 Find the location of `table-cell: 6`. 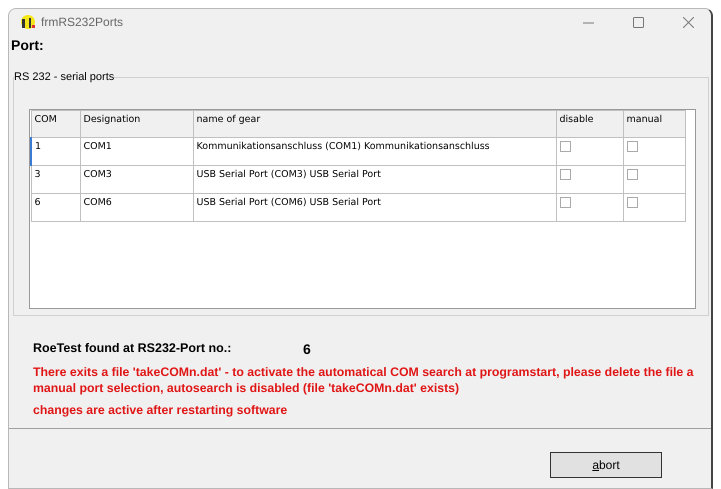

table-cell: 6 is located at coordinates (55, 208).